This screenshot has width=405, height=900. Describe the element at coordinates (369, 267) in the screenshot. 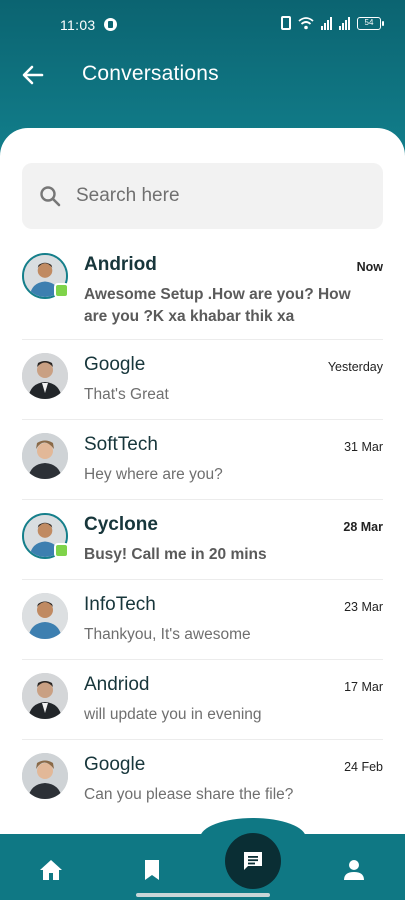

I see `message-time: Now` at that location.